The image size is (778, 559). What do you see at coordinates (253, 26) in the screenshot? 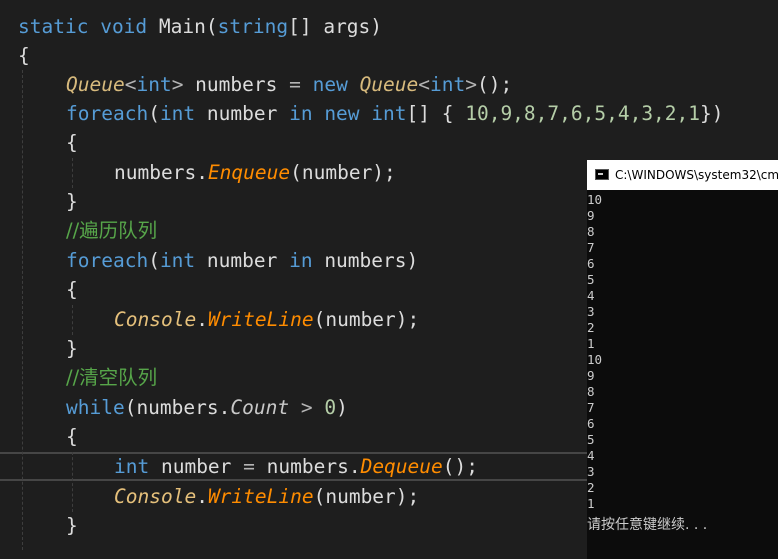
I see `type-keyword: string` at bounding box center [253, 26].